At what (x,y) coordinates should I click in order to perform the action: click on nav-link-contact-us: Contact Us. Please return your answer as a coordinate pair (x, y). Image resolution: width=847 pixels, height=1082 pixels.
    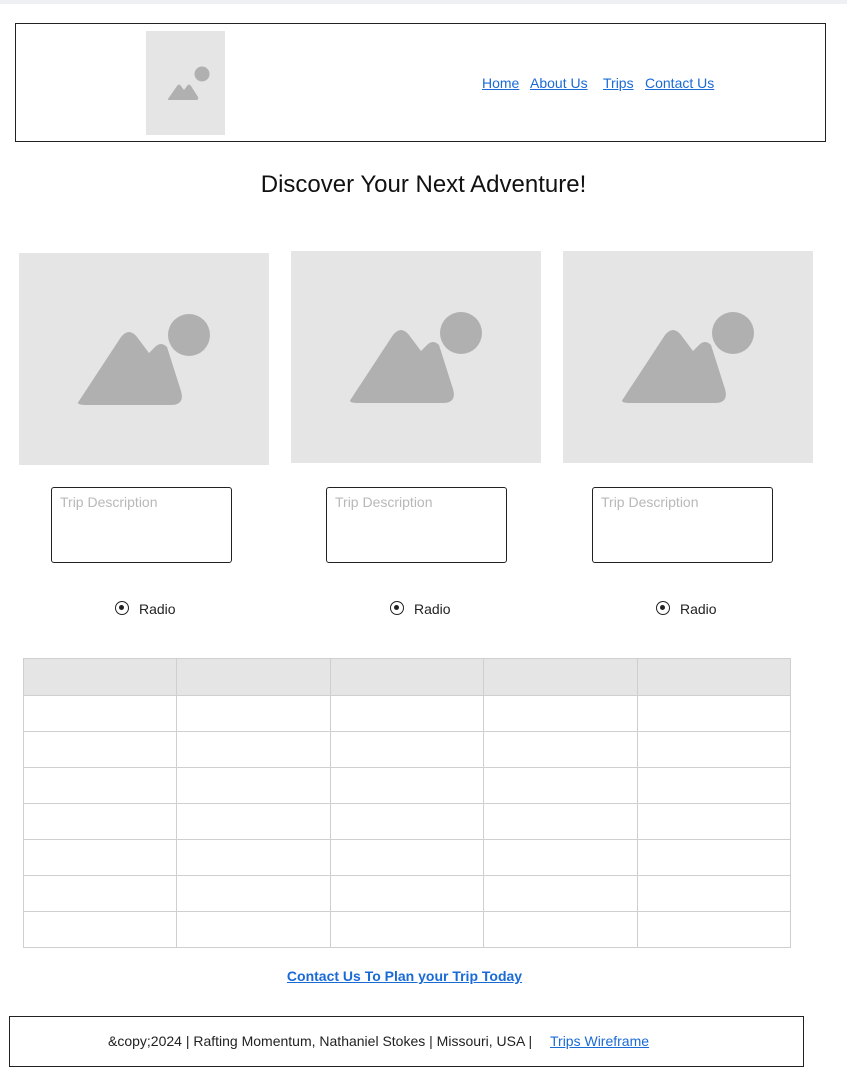
    Looking at the image, I should click on (679, 83).